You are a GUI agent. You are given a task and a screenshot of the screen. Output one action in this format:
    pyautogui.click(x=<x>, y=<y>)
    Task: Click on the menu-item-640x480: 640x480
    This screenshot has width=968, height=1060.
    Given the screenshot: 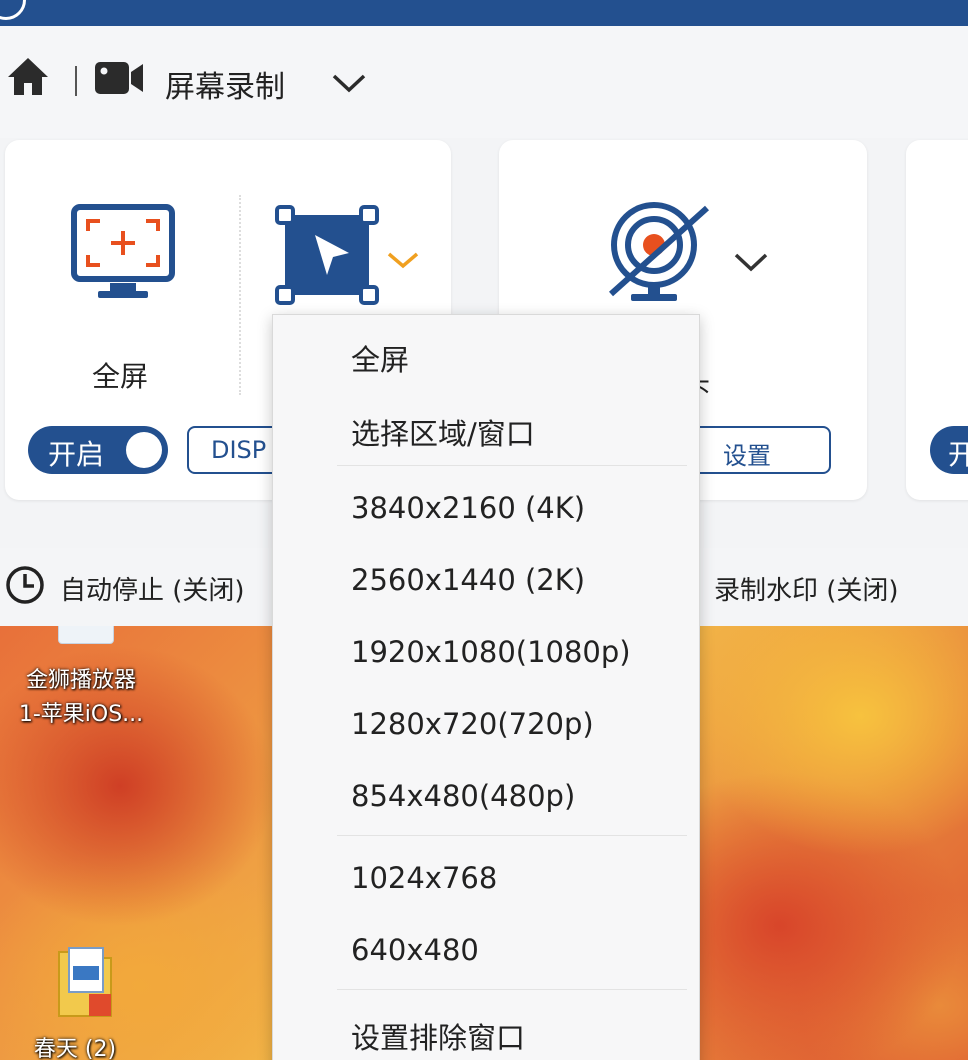 What is the action you would take?
    pyautogui.click(x=415, y=950)
    